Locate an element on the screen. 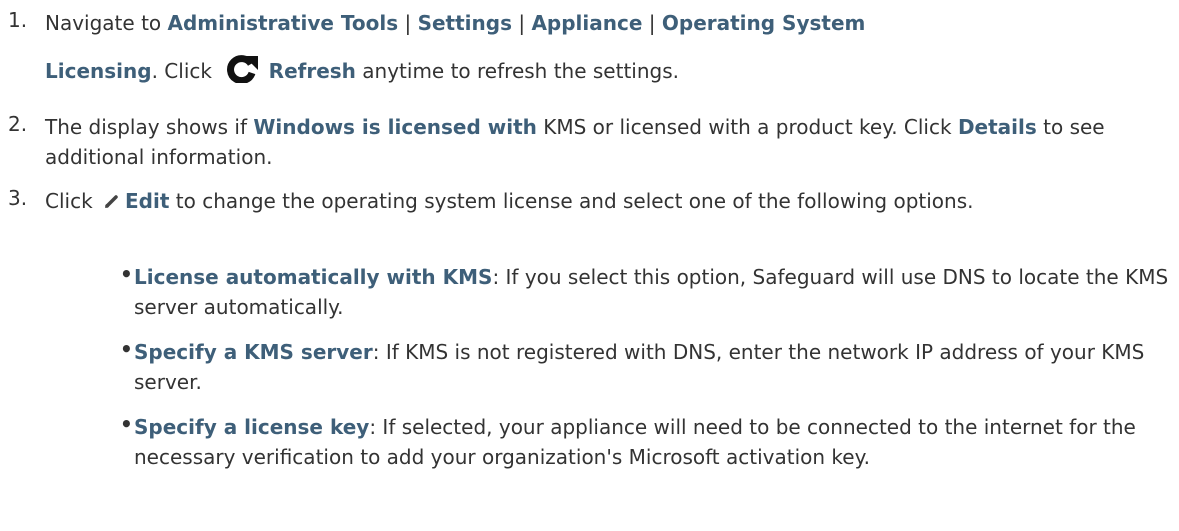  details-label: Details is located at coordinates (997, 127).